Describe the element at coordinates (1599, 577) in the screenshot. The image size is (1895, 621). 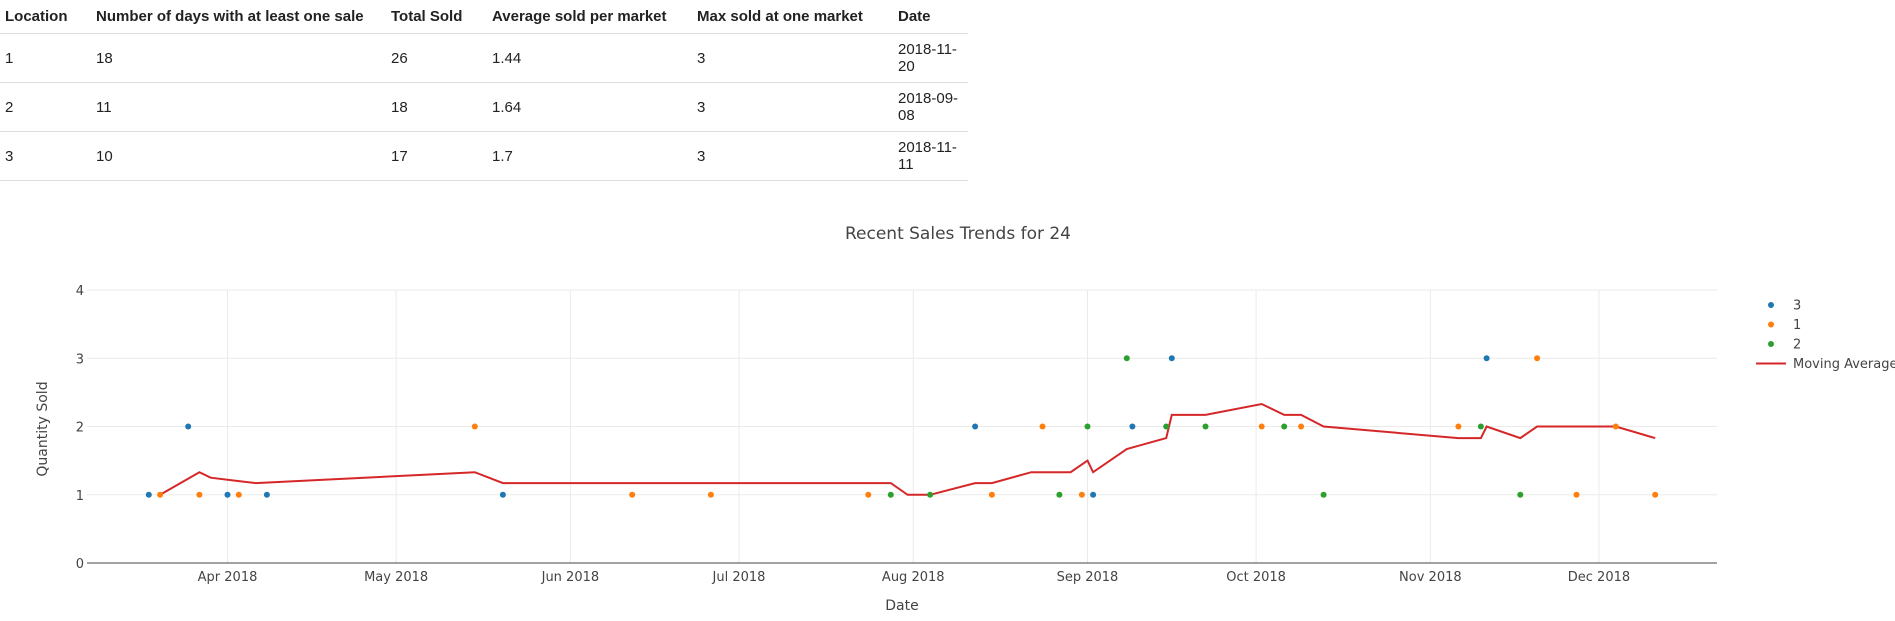
I see `x-tick-label: Dec 2018` at that location.